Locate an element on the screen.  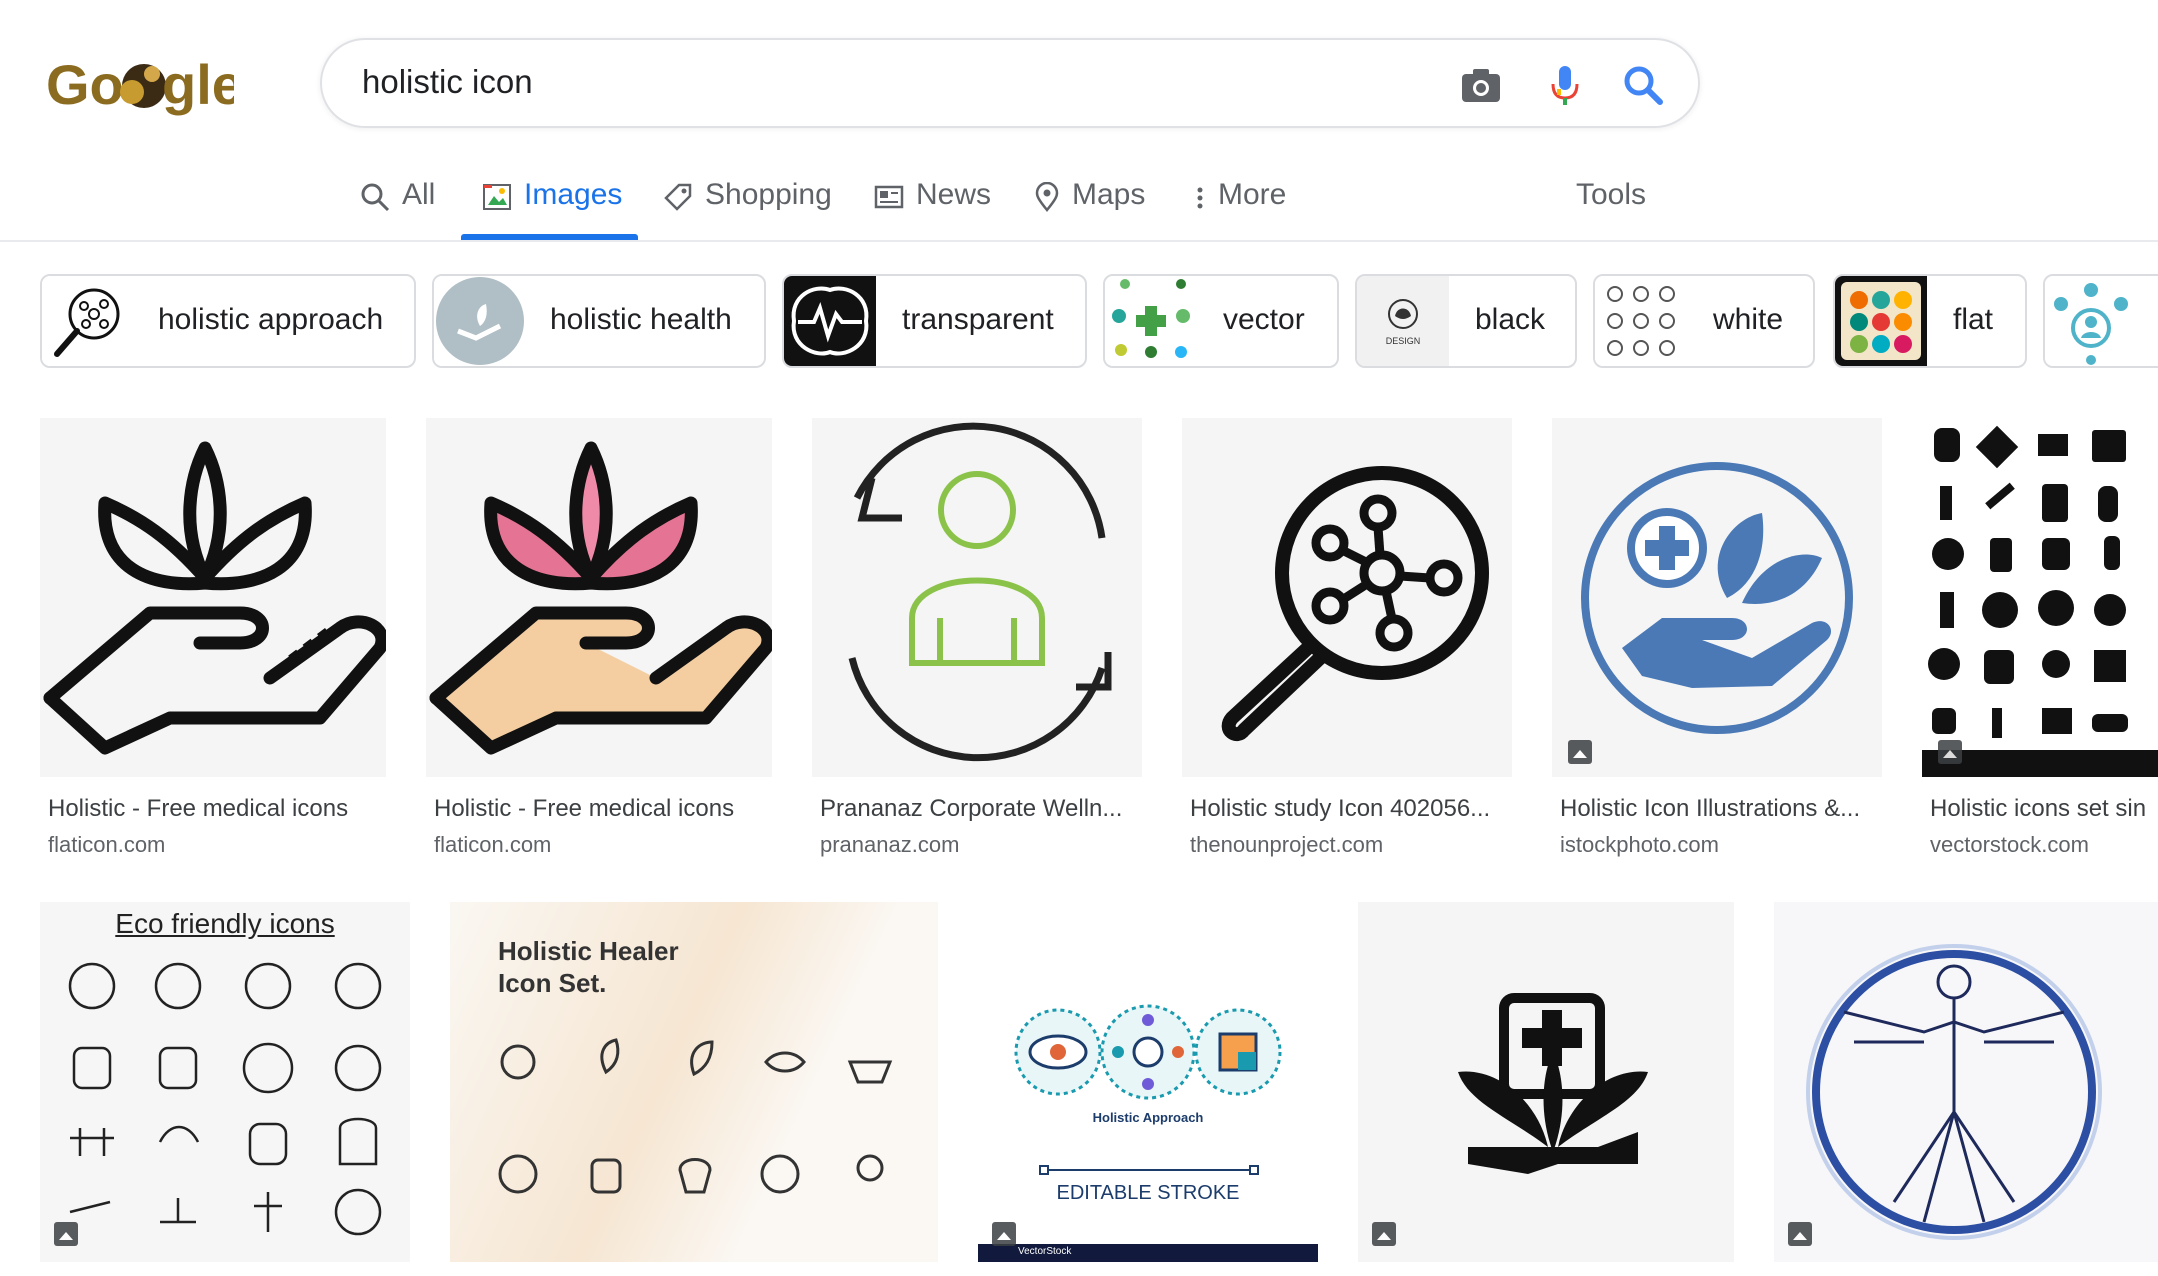
result-image: Eco friendly icons is located at coordinates (225, 1082).